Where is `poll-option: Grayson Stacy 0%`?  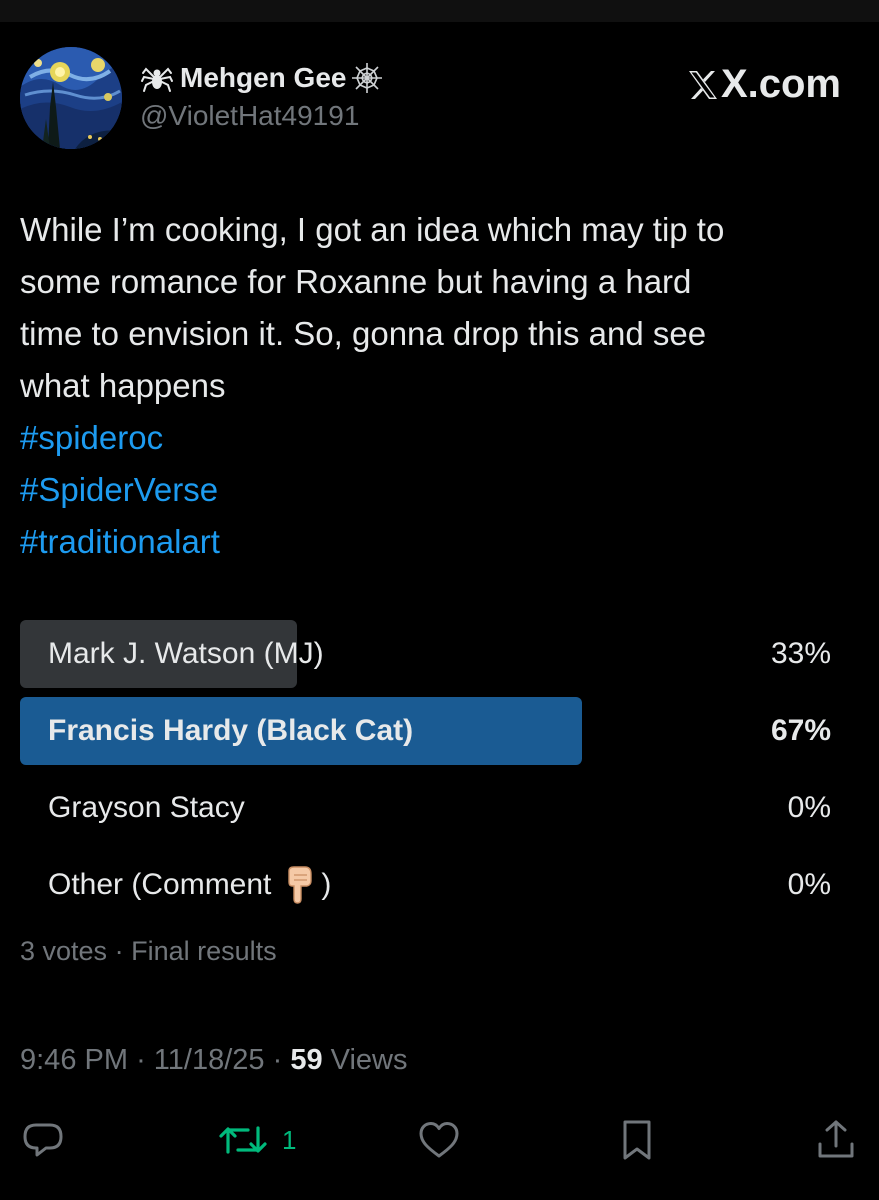 poll-option: Grayson Stacy 0% is located at coordinates (425, 808).